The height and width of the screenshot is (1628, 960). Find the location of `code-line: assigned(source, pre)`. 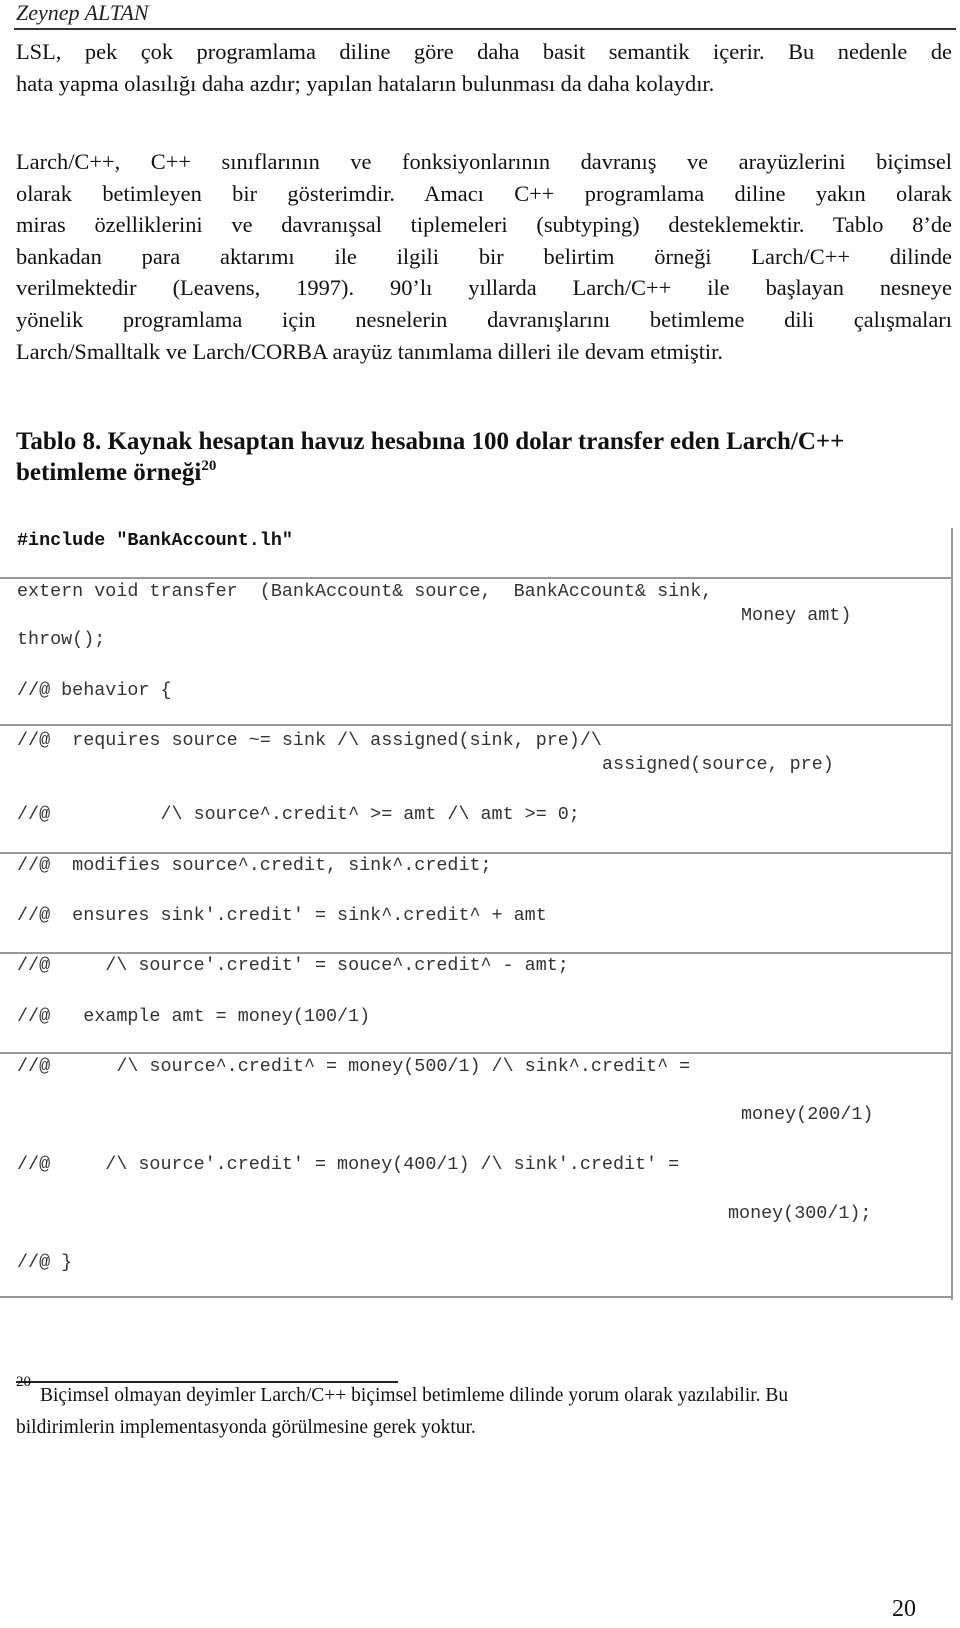

code-line: assigned(source, pre) is located at coordinates (718, 764).